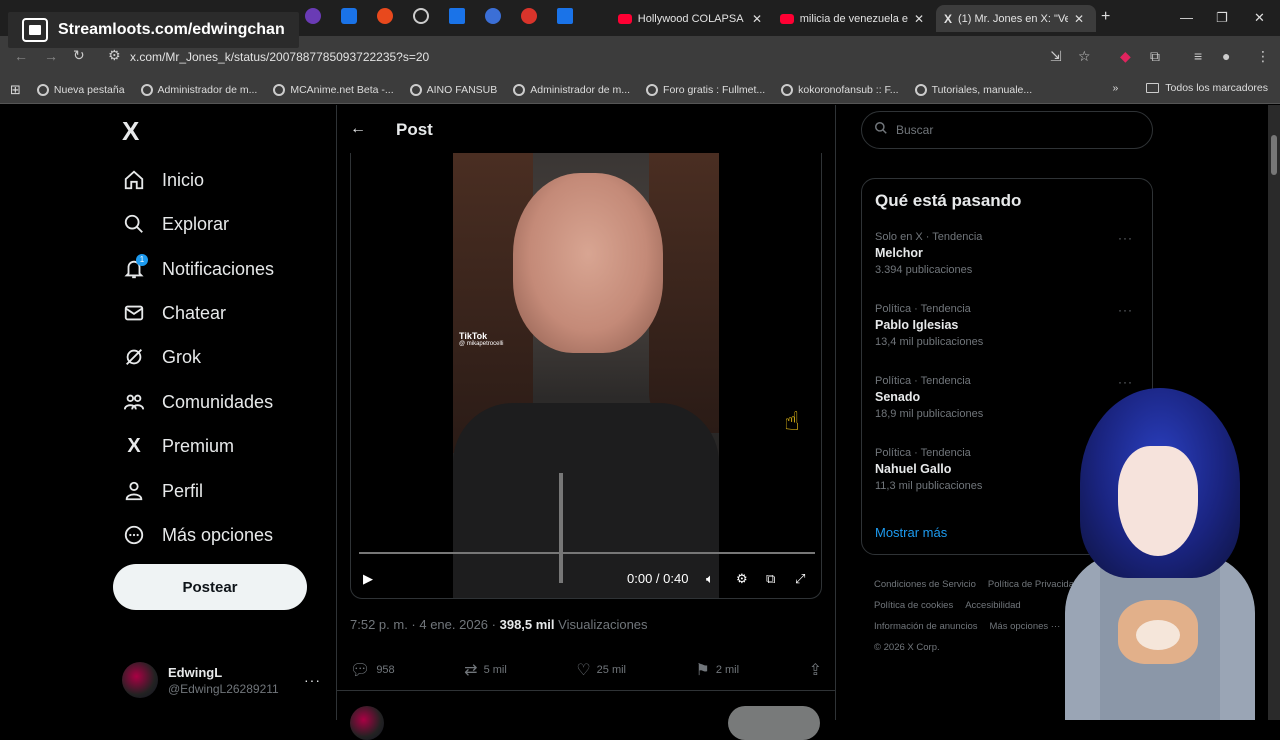 The width and height of the screenshot is (1280, 740). What do you see at coordinates (561, 528) in the screenshot?
I see `video-zip` at bounding box center [561, 528].